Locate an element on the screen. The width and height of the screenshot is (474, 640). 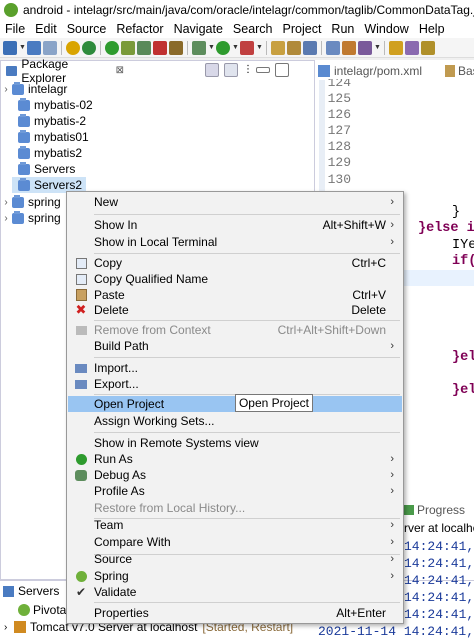
menu-item-label: Validate is located at coordinates (115, 592).